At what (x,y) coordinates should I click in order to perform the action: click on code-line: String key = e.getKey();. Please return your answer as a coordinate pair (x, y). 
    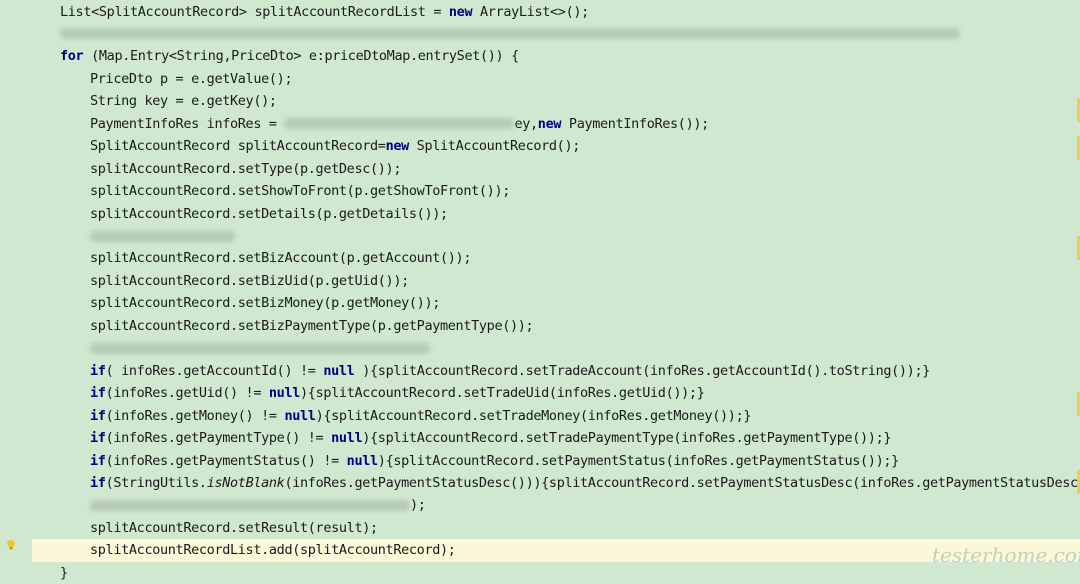
    Looking at the image, I should click on (556, 101).